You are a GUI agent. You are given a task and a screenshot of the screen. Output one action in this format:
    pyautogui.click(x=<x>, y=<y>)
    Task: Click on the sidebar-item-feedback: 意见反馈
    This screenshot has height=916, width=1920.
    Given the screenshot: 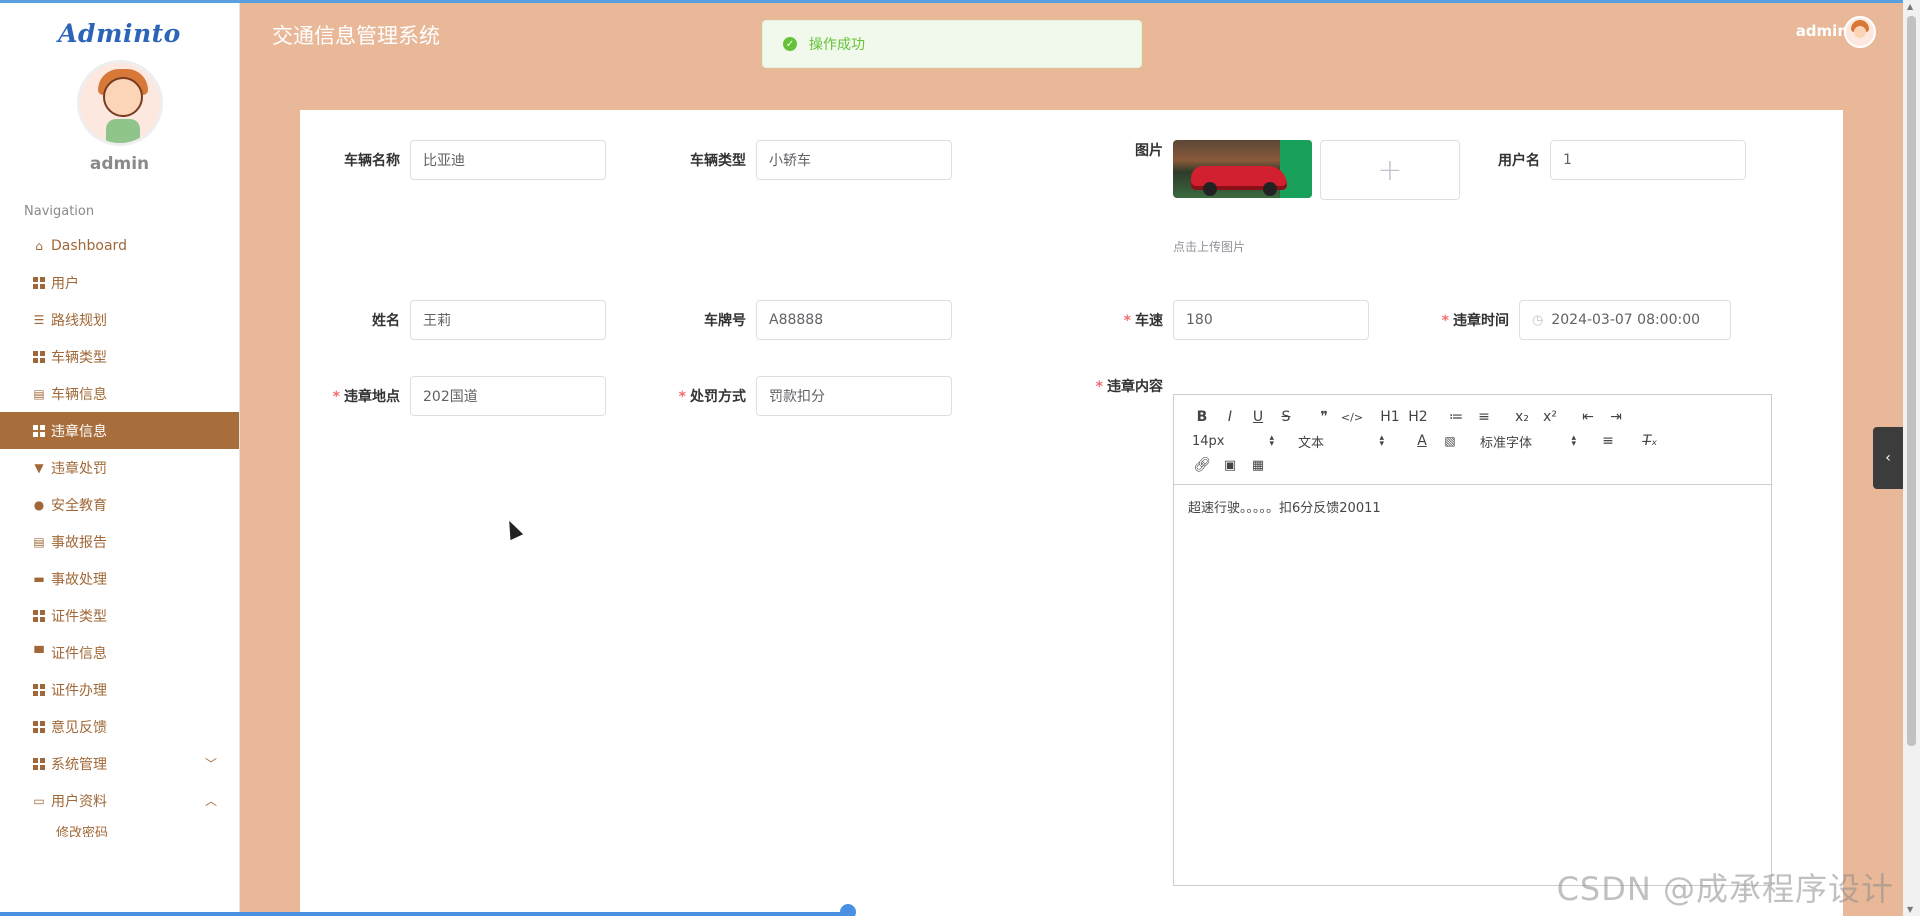 What is the action you would take?
    pyautogui.click(x=119, y=726)
    